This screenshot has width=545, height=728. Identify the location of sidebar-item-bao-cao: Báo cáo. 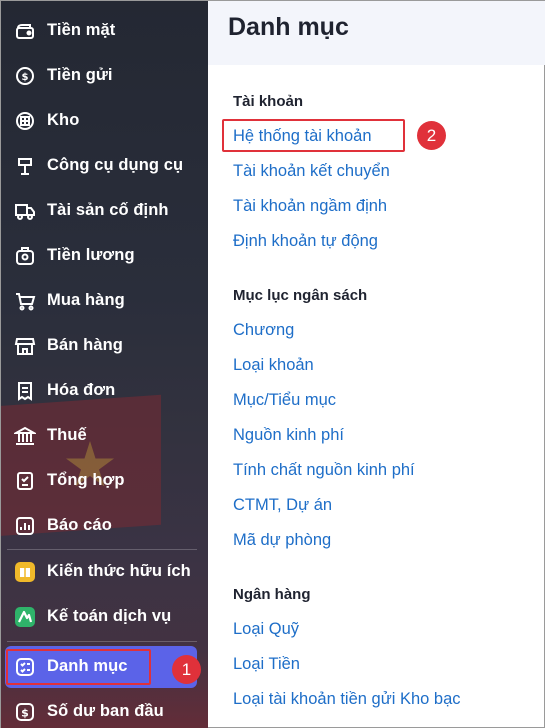
(104, 526).